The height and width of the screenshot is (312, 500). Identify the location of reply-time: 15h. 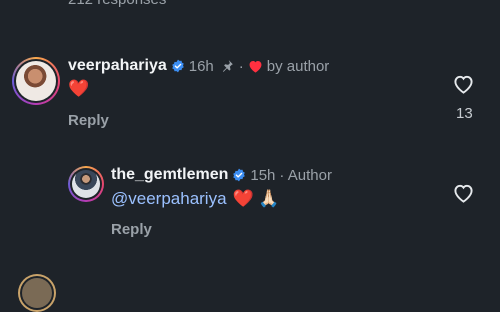
(263, 175).